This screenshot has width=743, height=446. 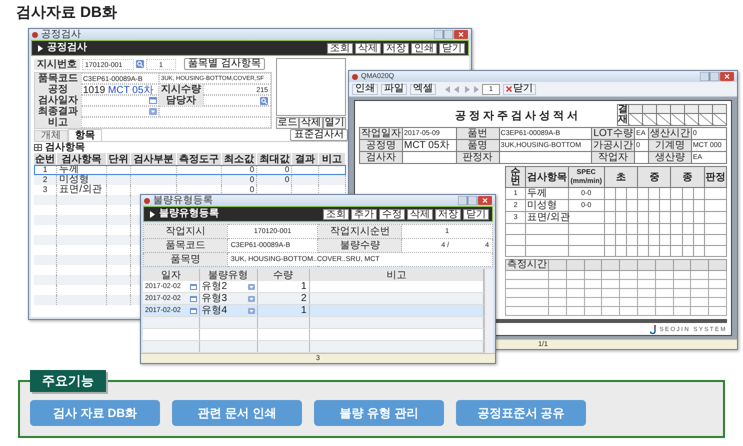 What do you see at coordinates (58, 111) in the screenshot?
I see `field-label: 최종결과` at bounding box center [58, 111].